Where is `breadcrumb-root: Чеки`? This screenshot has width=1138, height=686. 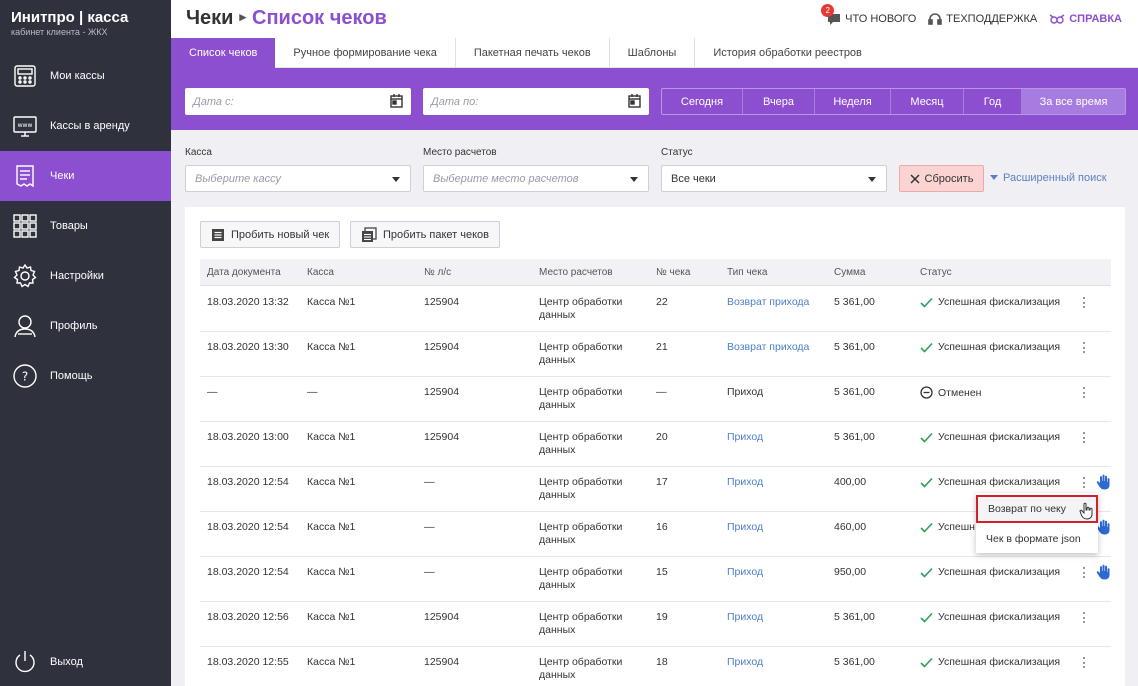 breadcrumb-root: Чеки is located at coordinates (209, 18).